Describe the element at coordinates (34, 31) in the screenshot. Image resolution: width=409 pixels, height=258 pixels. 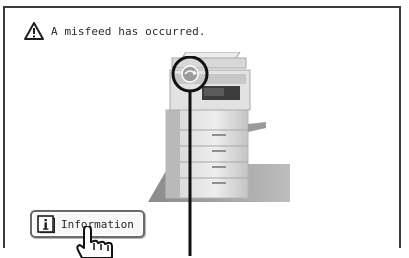
I see `warning-triangle-icon` at that location.